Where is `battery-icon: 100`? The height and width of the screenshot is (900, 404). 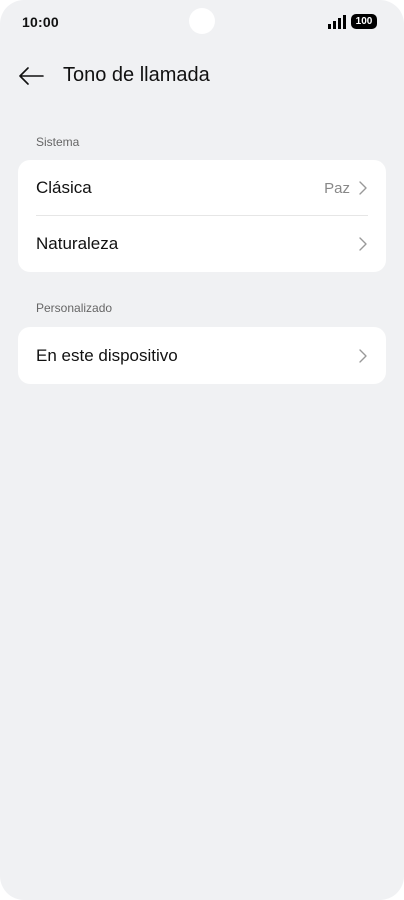
battery-icon: 100 is located at coordinates (364, 21).